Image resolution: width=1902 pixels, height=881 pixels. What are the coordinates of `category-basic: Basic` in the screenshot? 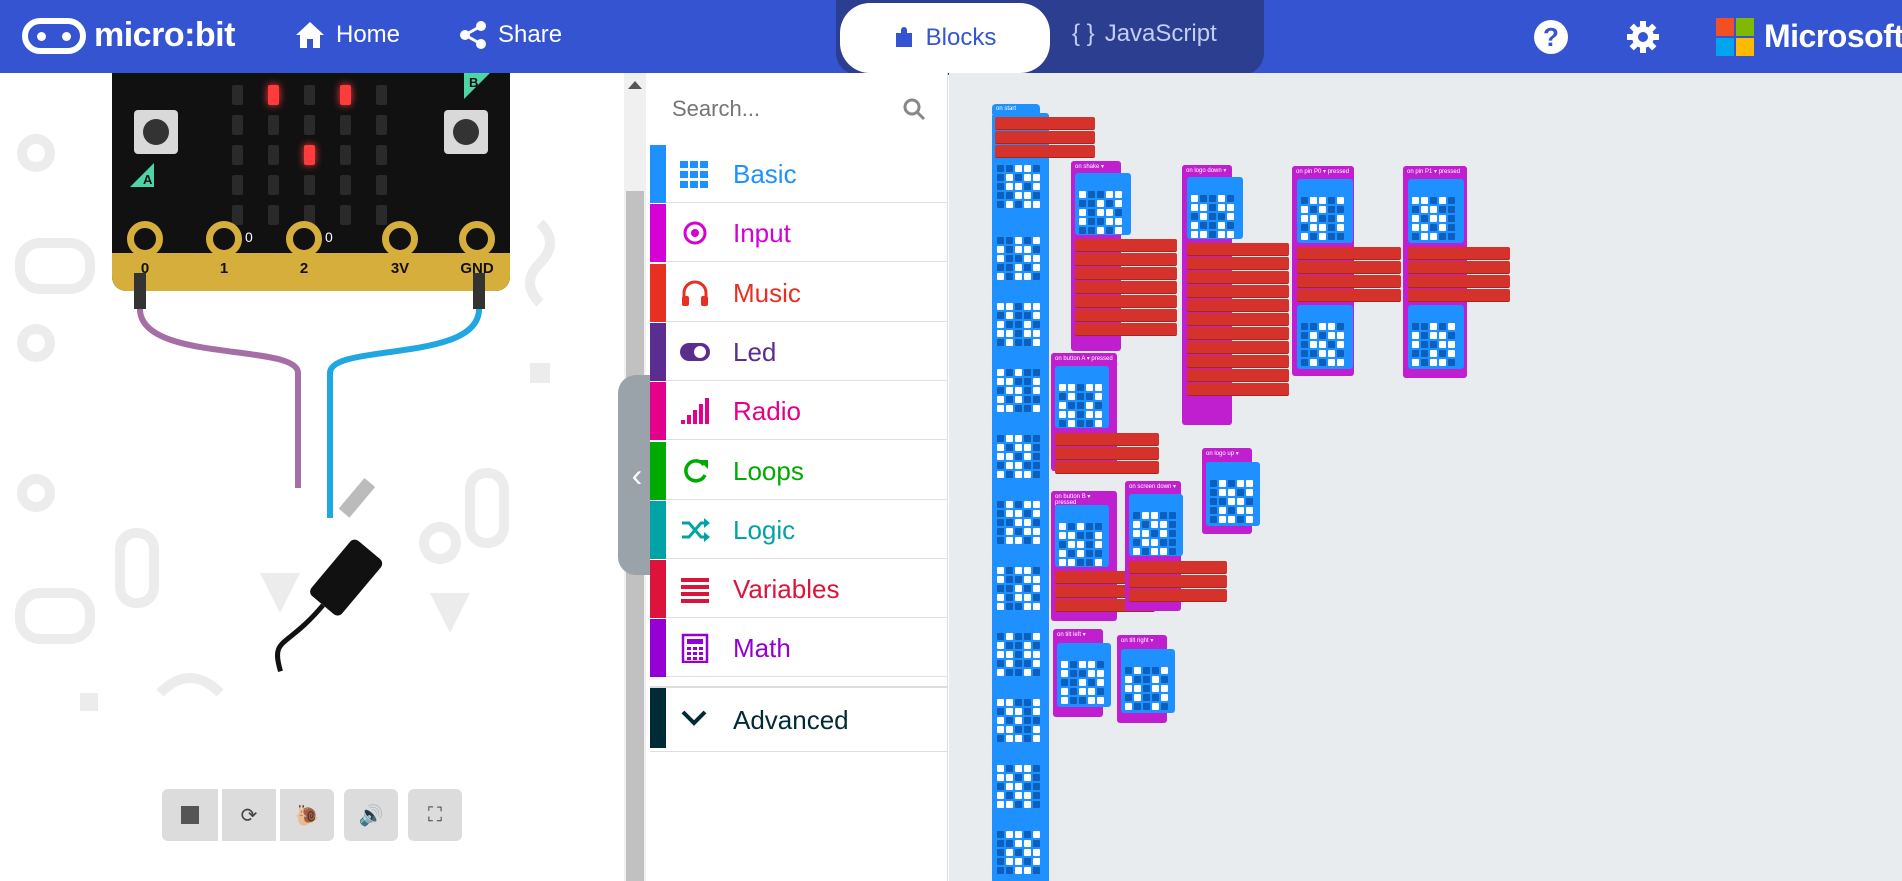 It's located at (799, 174).